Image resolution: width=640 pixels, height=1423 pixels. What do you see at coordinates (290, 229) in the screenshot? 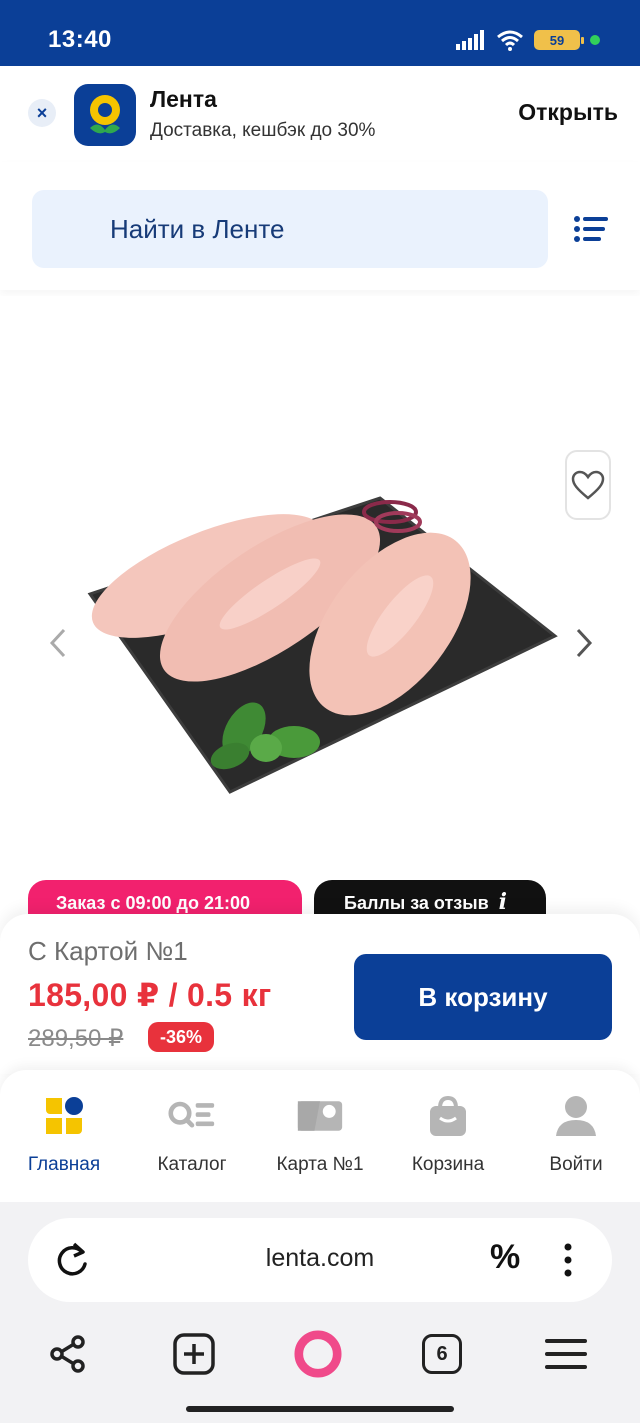
I see `search-input: Найти в Ленте` at bounding box center [290, 229].